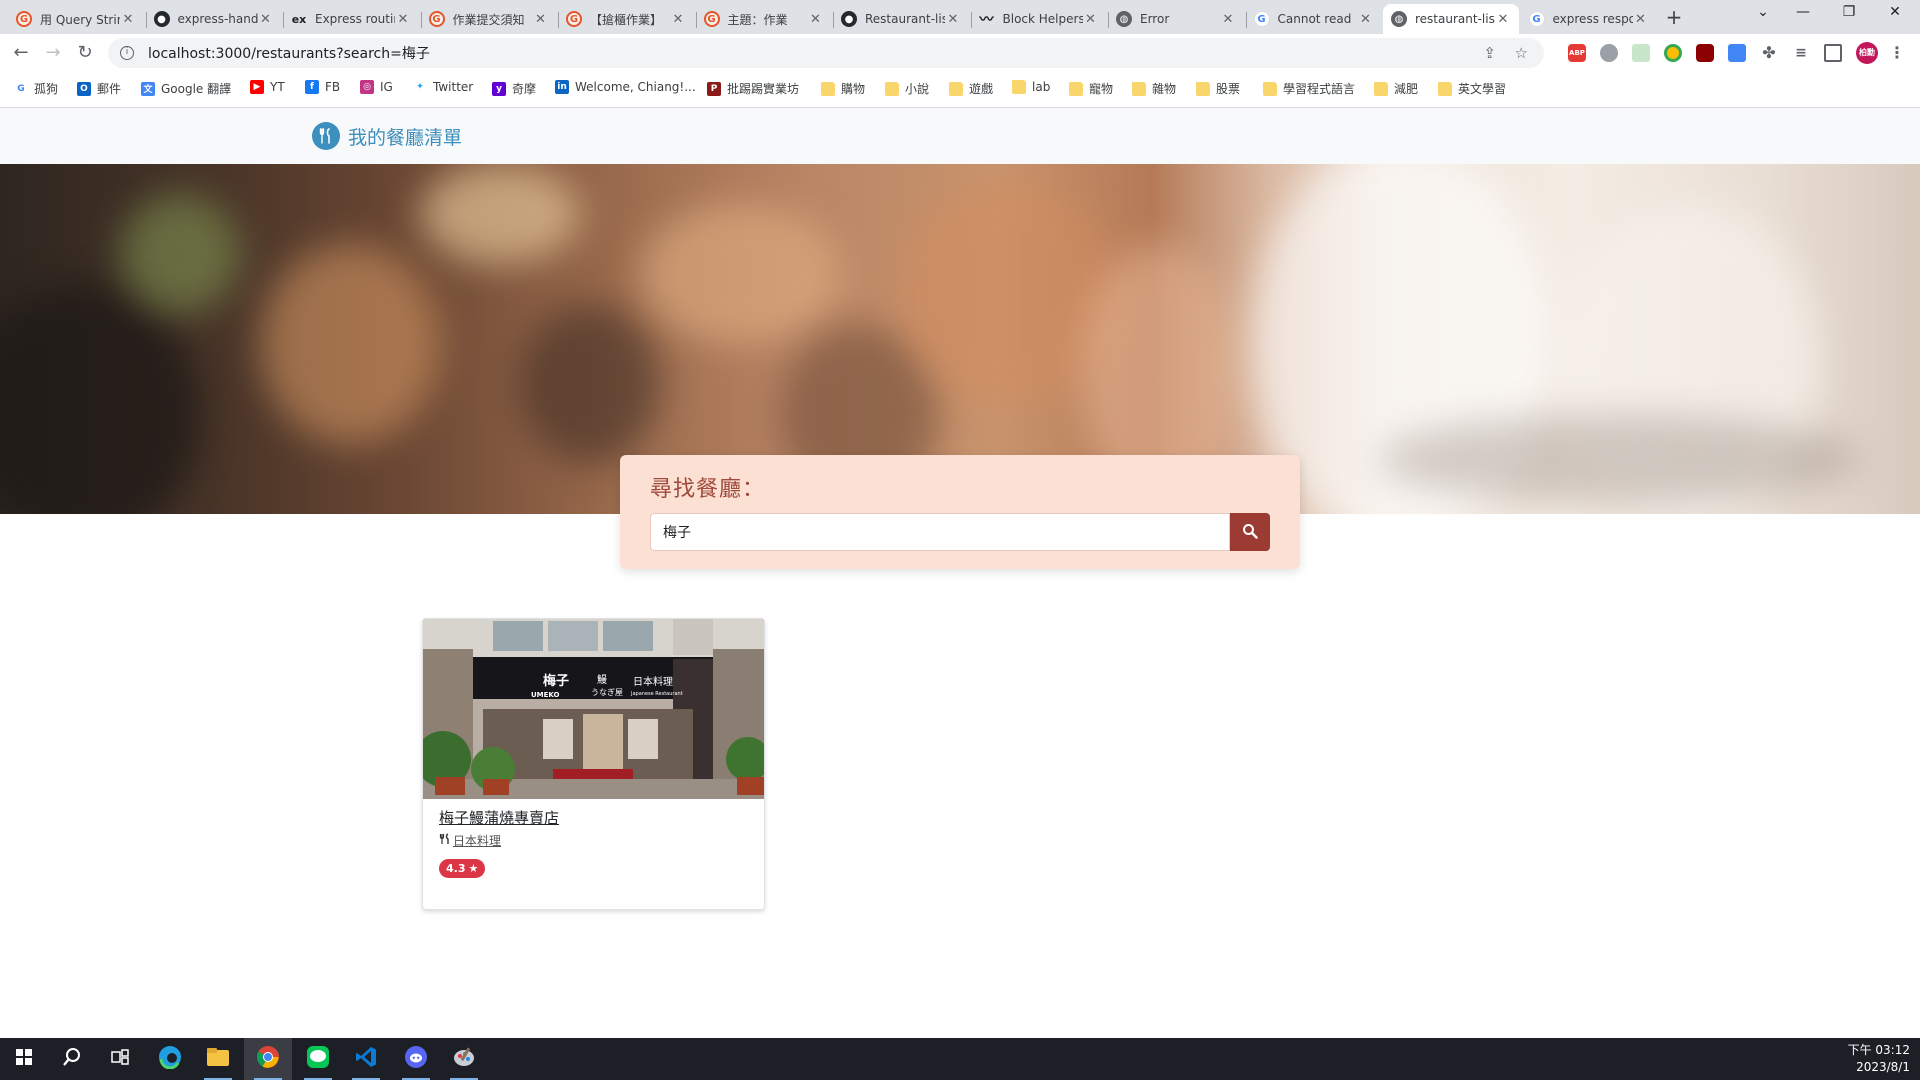 Image resolution: width=1920 pixels, height=1080 pixels. I want to click on close-window-button: ✕, so click(1895, 12).